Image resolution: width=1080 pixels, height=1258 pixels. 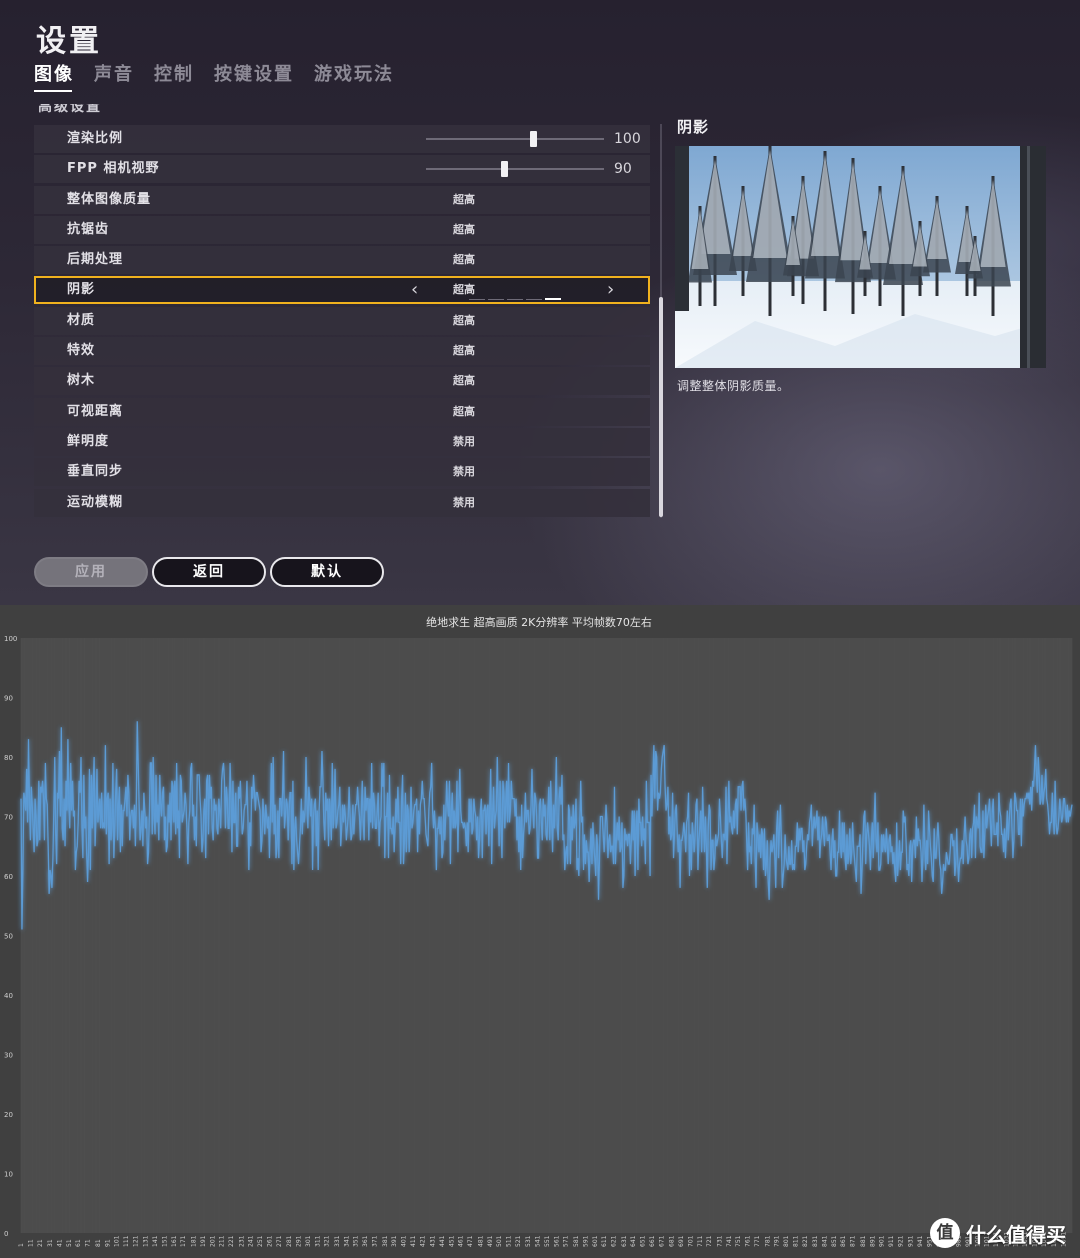 What do you see at coordinates (69, 41) in the screenshot?
I see `page-title: 设置` at bounding box center [69, 41].